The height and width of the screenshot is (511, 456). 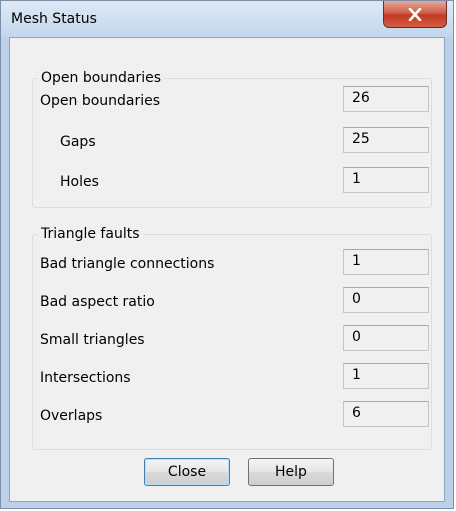 I want to click on close-button: Close, so click(x=187, y=472).